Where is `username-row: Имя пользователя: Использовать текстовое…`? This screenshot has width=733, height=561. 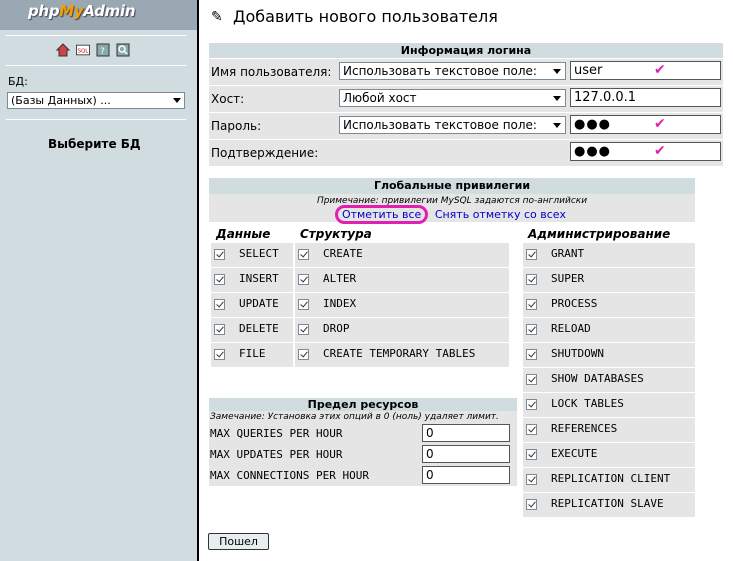 username-row: Имя пользователя: Использовать текстовое… is located at coordinates (466, 72).